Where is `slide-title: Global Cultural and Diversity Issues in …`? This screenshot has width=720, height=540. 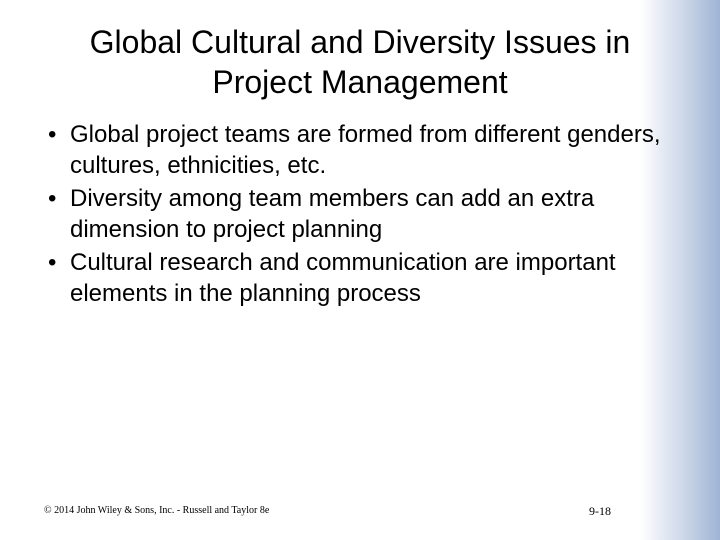 slide-title: Global Cultural and Diversity Issues in … is located at coordinates (360, 62).